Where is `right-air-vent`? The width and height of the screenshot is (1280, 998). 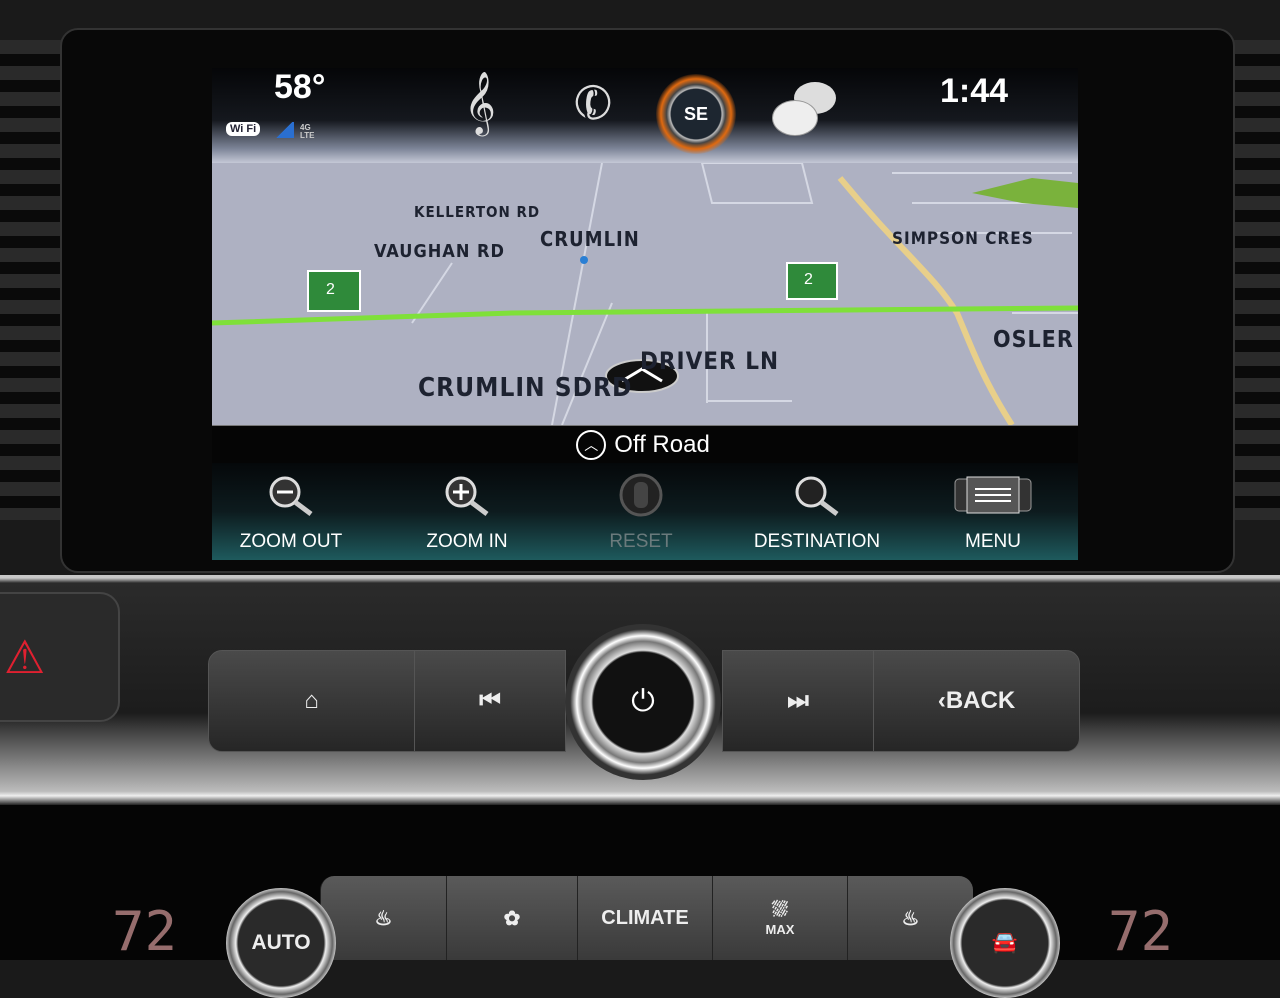
right-air-vent is located at coordinates (1256, 280).